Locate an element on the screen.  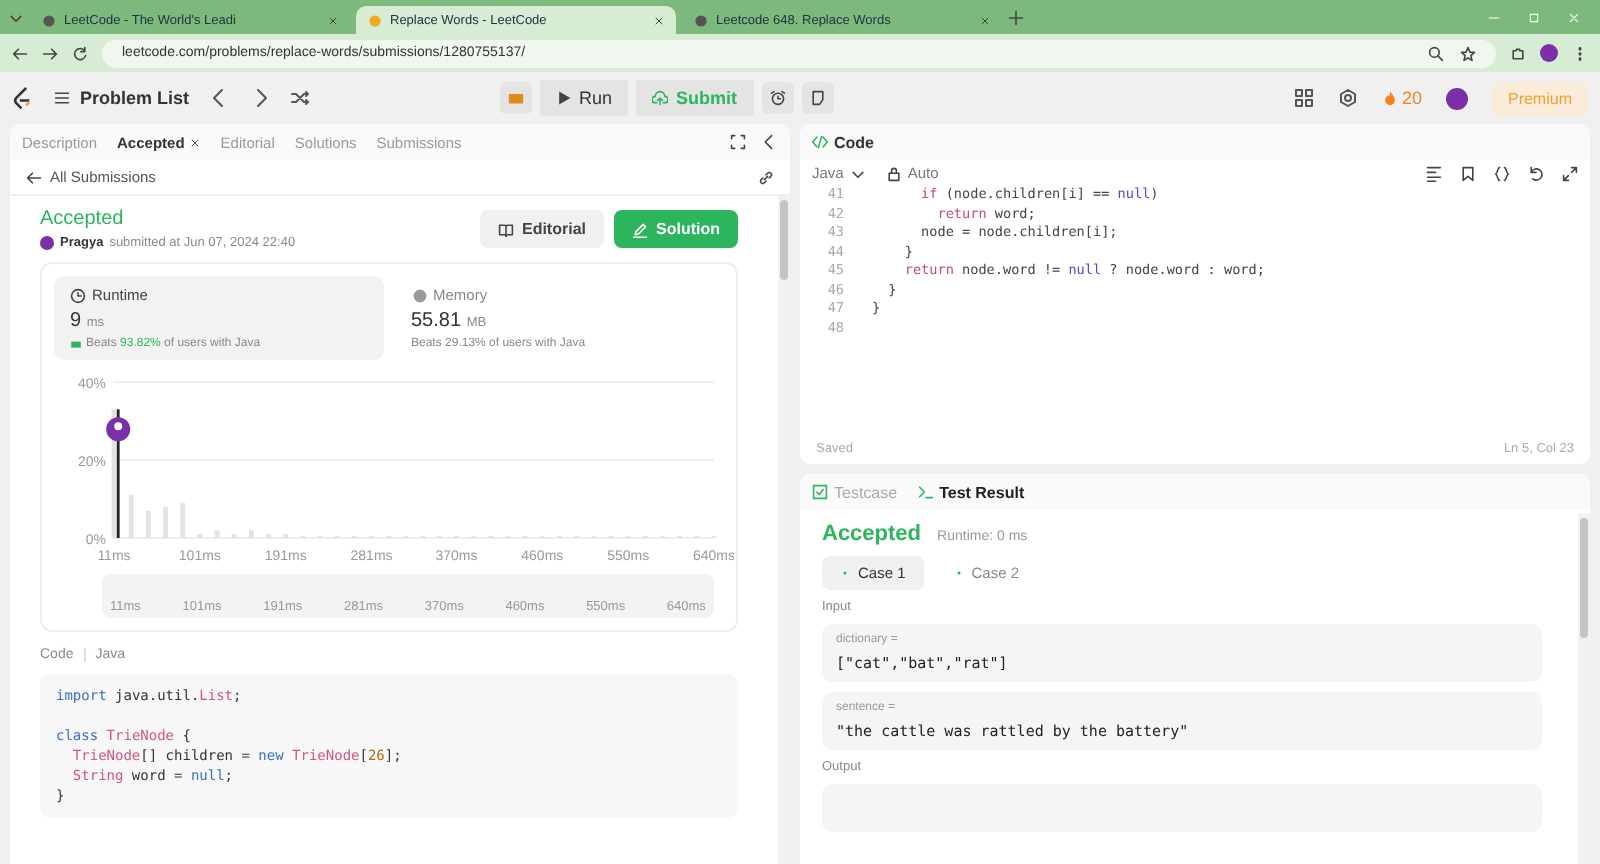
profile-avatar is located at coordinates (1549, 53).